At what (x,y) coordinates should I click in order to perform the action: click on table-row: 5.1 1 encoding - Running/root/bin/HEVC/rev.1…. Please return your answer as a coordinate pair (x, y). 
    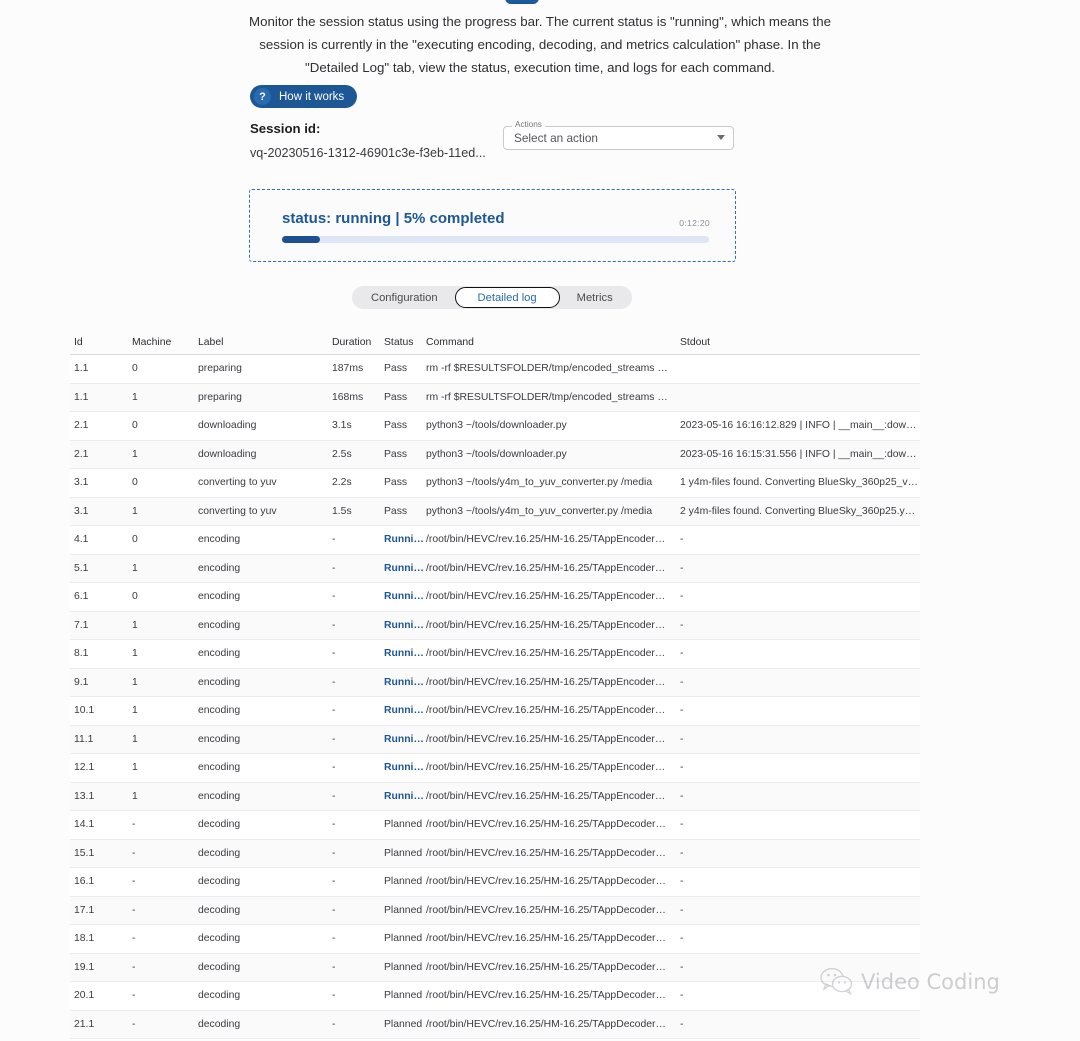
    Looking at the image, I should click on (495, 568).